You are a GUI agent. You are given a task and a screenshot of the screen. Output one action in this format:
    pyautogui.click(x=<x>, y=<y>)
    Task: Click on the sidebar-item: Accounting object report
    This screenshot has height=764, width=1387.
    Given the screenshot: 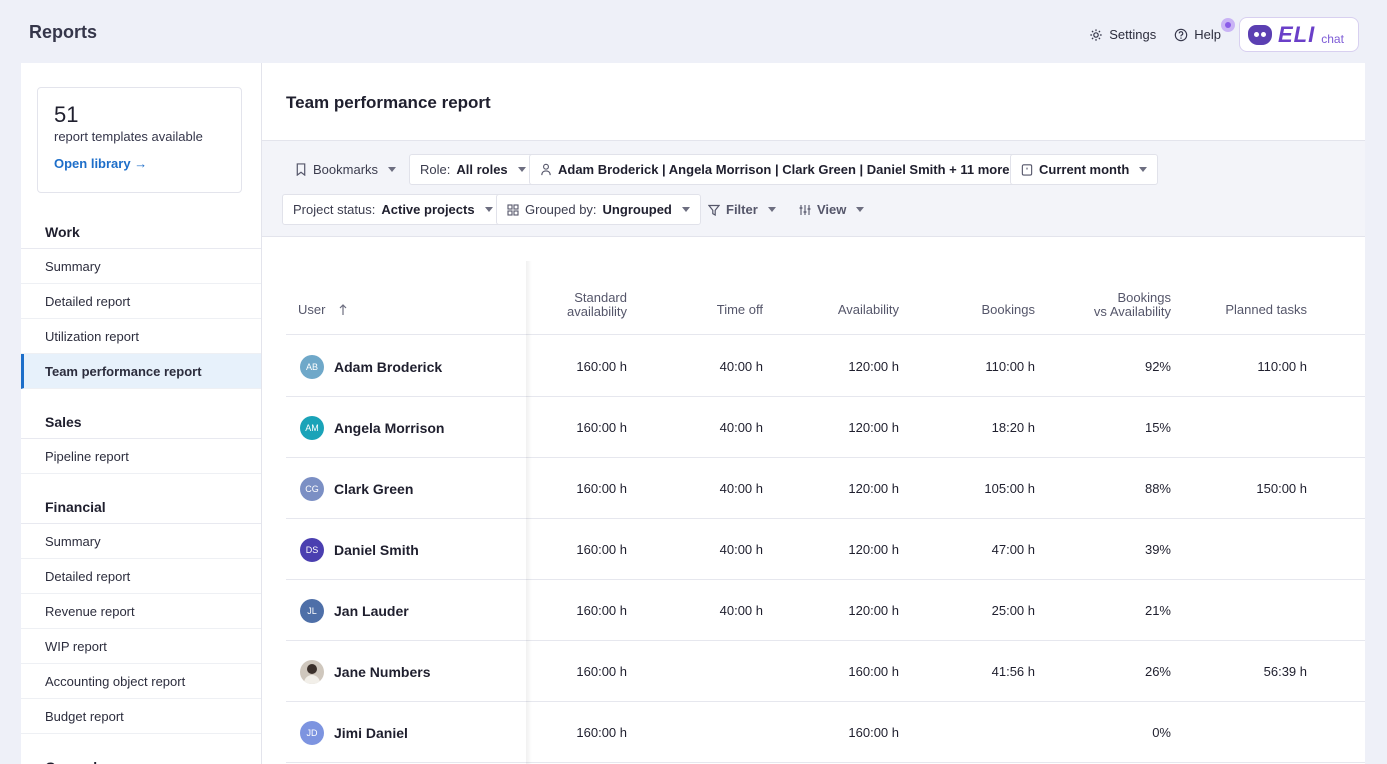 What is the action you would take?
    pyautogui.click(x=141, y=681)
    